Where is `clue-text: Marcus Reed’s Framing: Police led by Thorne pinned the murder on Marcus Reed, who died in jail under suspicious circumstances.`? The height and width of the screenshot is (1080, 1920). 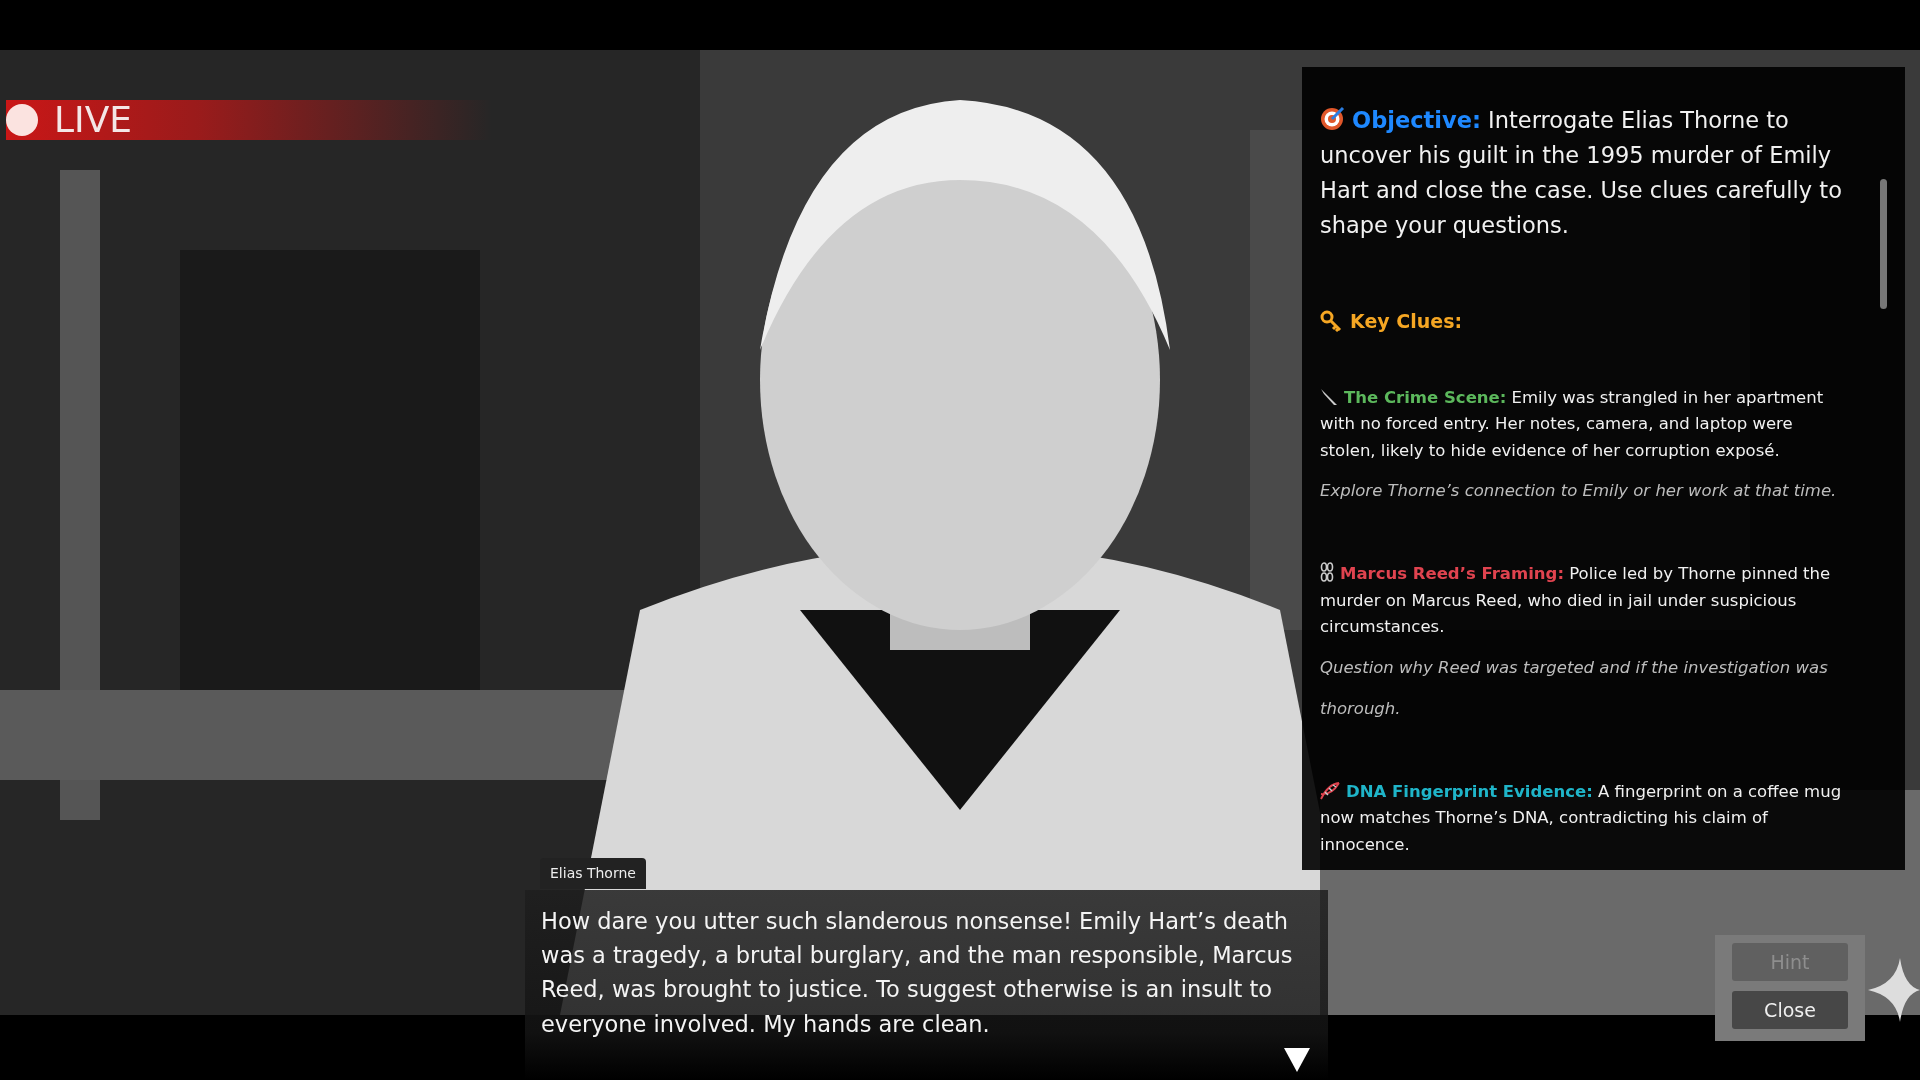
clue-text: Marcus Reed’s Framing: Police led by Thorne pinned the murder on Marcus Reed, who died in jail under suspicious circumstances. is located at coordinates (1576, 600).